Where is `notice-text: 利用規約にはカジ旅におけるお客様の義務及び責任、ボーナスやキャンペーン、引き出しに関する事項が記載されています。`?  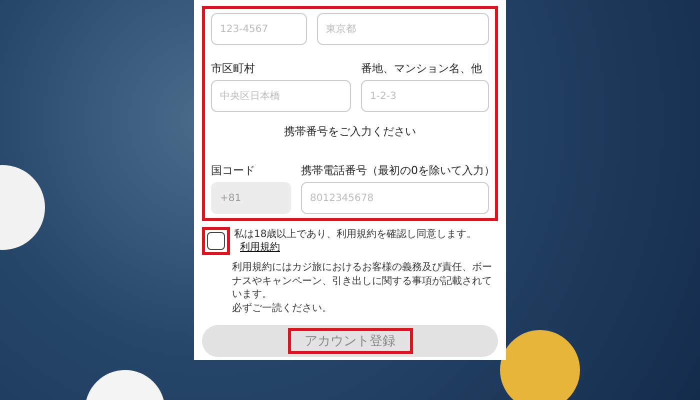 notice-text: 利用規約にはカジ旅におけるお客様の義務及び責任、ボーナスやキャンペーン、引き出しに関する事項が記載されています。 is located at coordinates (362, 281).